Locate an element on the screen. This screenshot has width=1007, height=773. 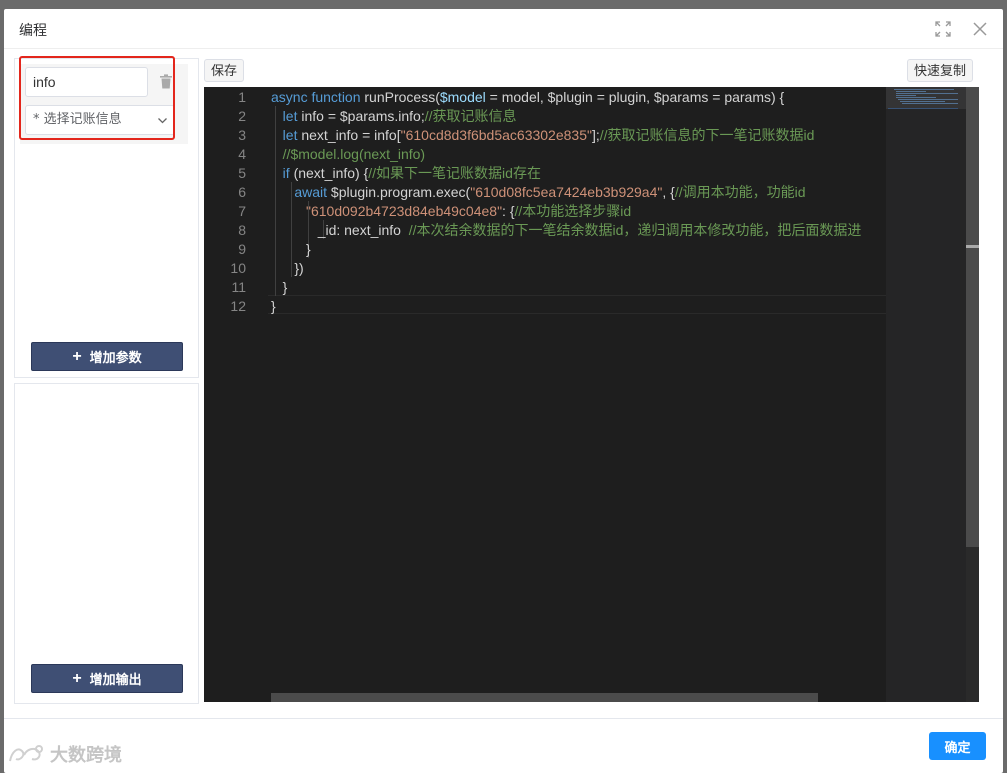
watermark-text: 大数跨境 is located at coordinates (86, 755).